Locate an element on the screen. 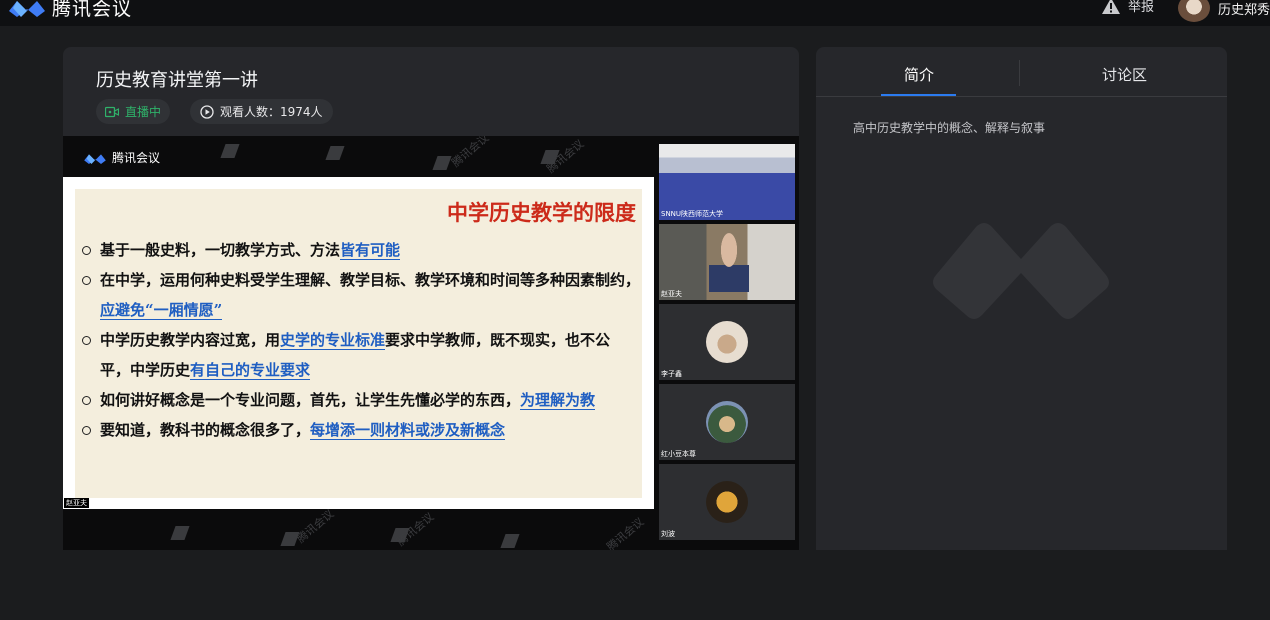 This screenshot has width=1270, height=620. slide-bullet: 基于一般史料，一切教学方式、方法皆有可能 is located at coordinates (360, 250).